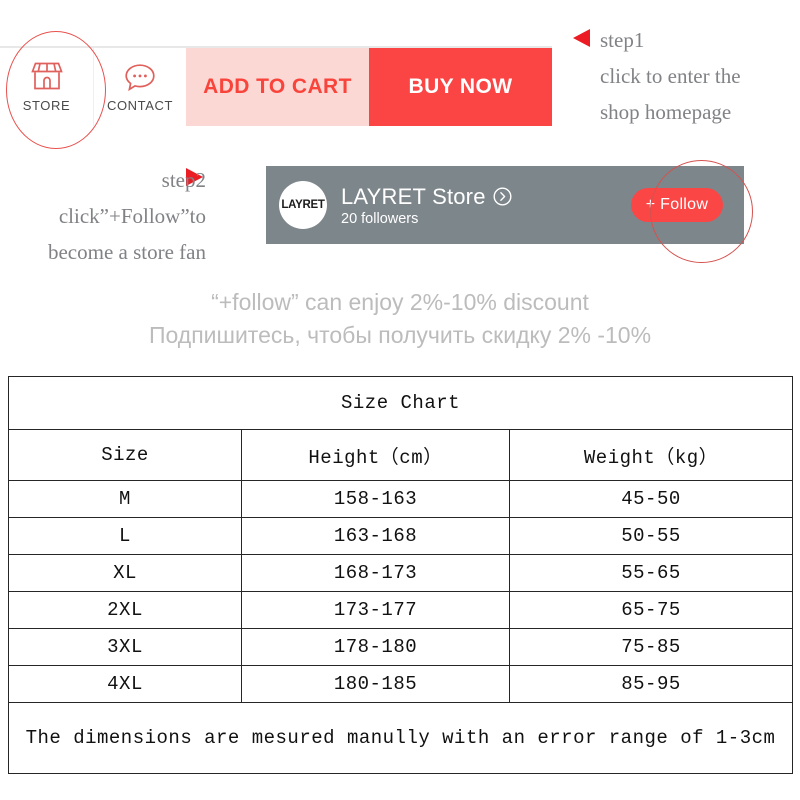 This screenshot has width=800, height=800. Describe the element at coordinates (651, 499) in the screenshot. I see `cell-weight: 45-50` at that location.